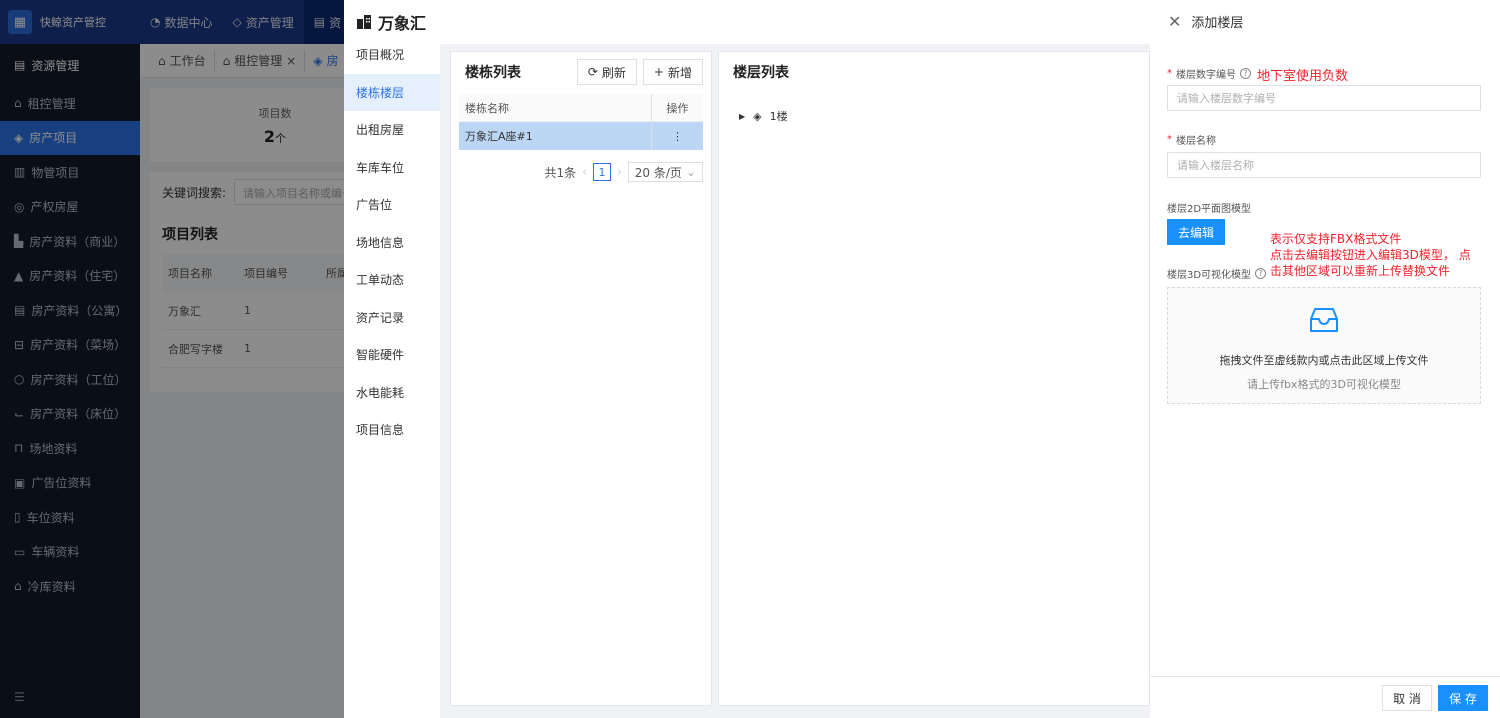  Describe the element at coordinates (1196, 232) in the screenshot. I see `edit-2d-button: 去编辑` at that location.